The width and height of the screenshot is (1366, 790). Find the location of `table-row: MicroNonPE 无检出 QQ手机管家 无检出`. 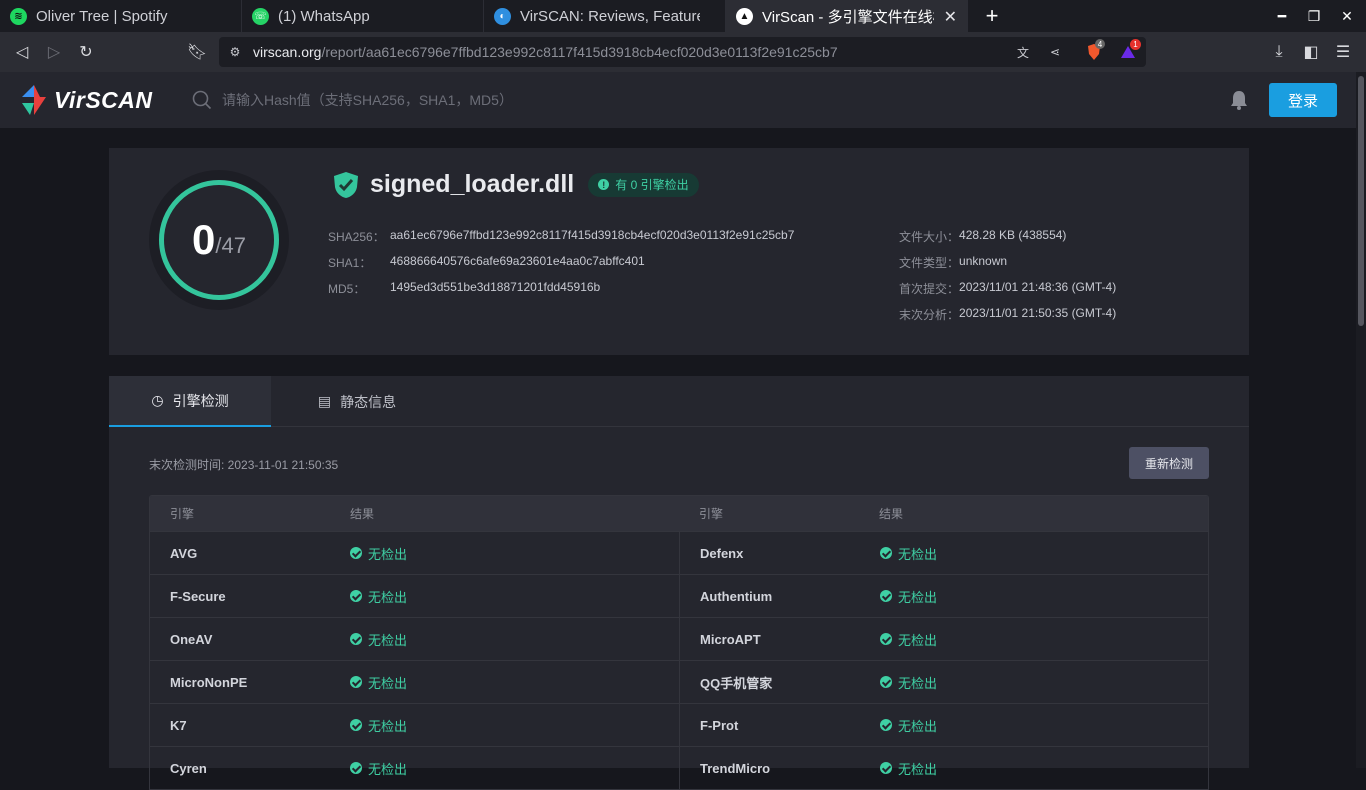

table-row: MicroNonPE 无检出 QQ手机管家 无检出 is located at coordinates (679, 681).